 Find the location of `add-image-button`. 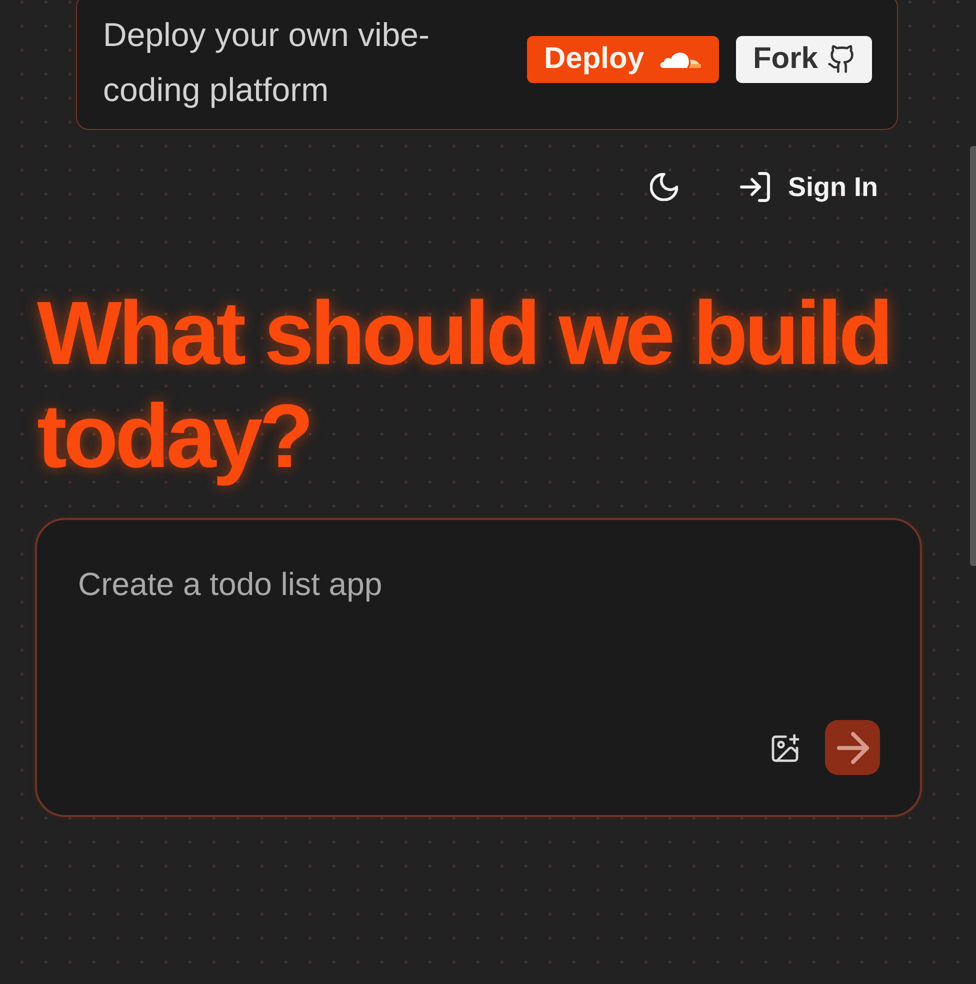

add-image-button is located at coordinates (785, 748).